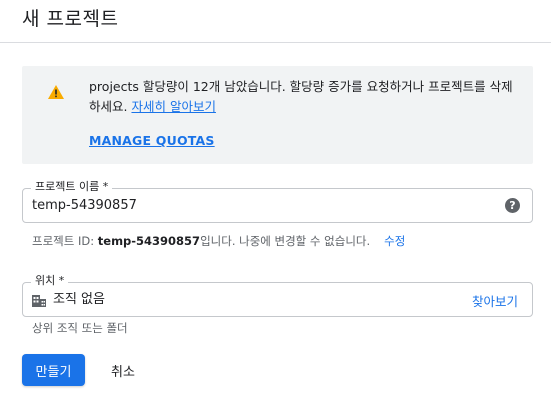 The width and height of the screenshot is (551, 403). I want to click on location-field: 위치 * 조직 없음 찾아보기, so click(277, 295).